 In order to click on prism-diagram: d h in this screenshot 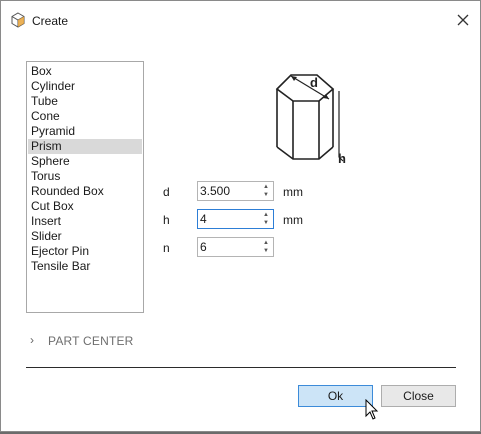, I will do `click(310, 120)`.